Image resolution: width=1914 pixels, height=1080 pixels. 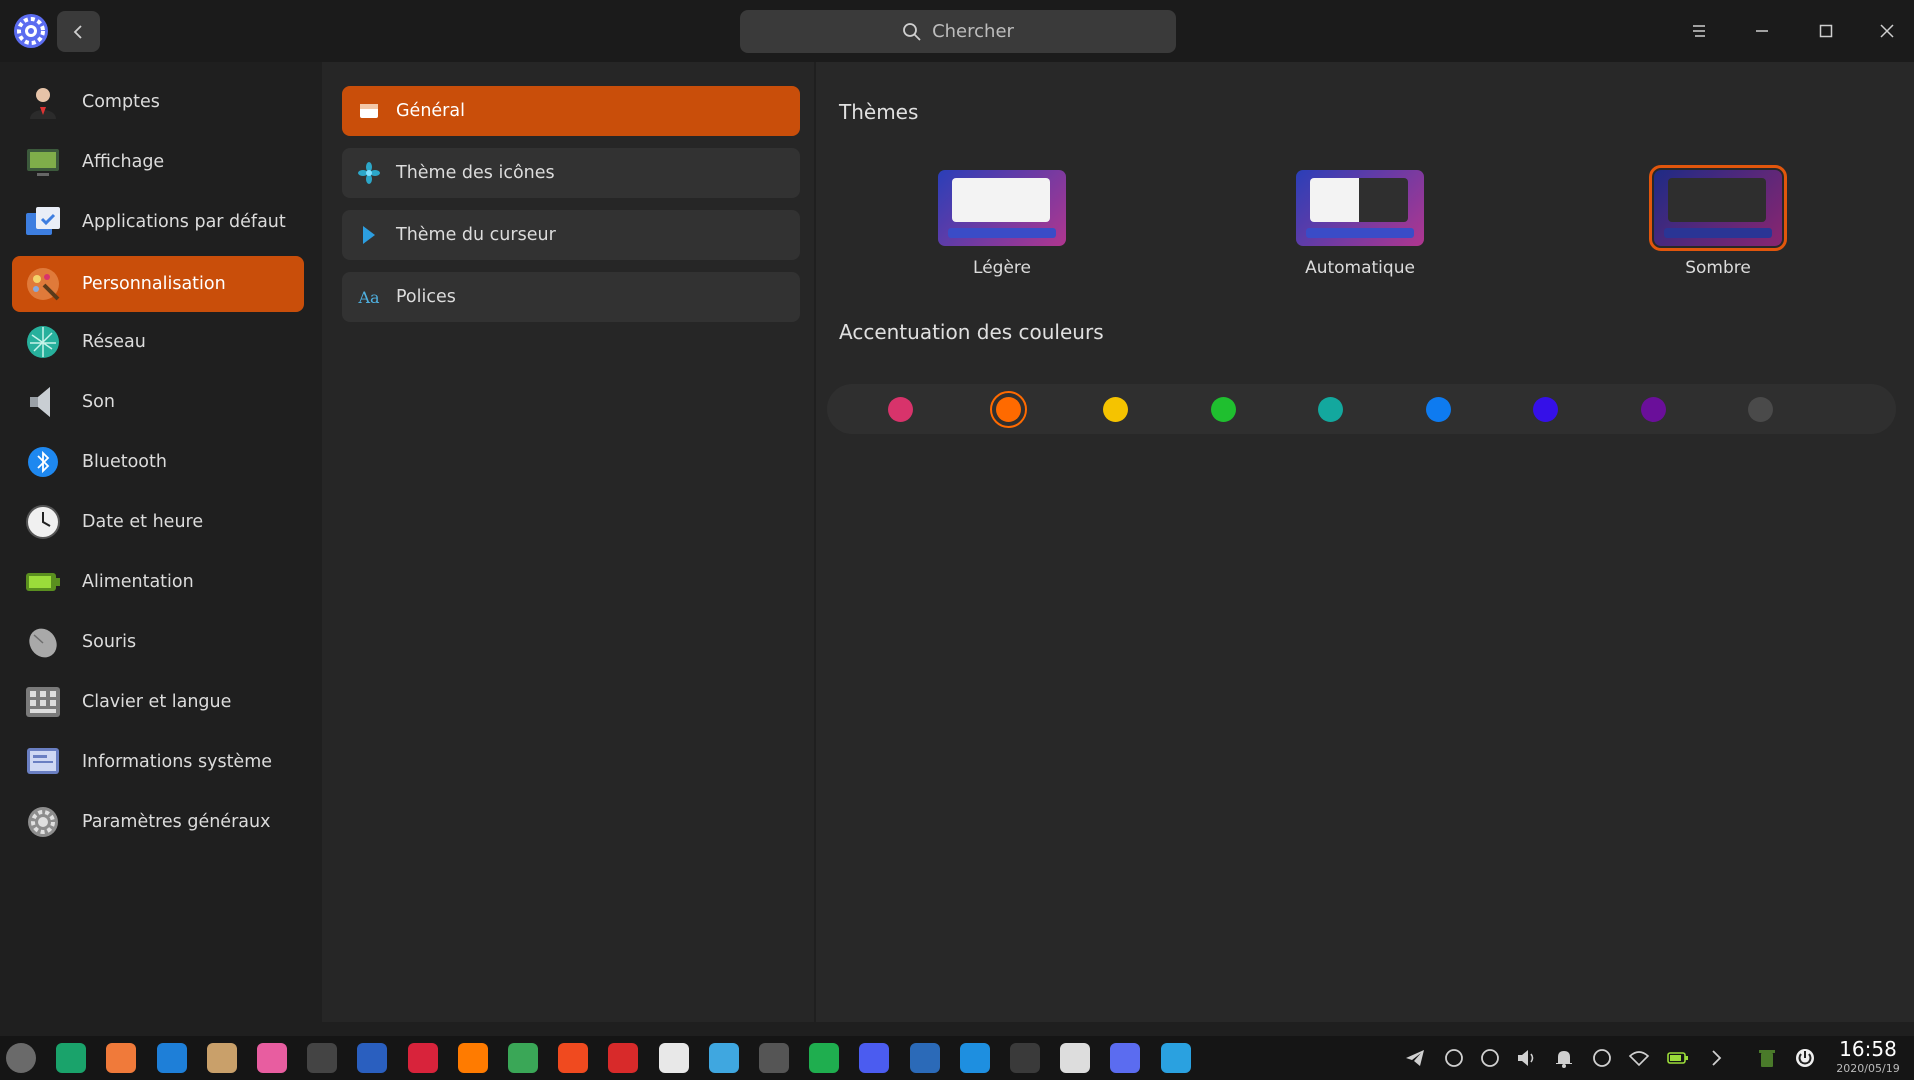 What do you see at coordinates (974, 1058) in the screenshot?
I see `download-icon` at bounding box center [974, 1058].